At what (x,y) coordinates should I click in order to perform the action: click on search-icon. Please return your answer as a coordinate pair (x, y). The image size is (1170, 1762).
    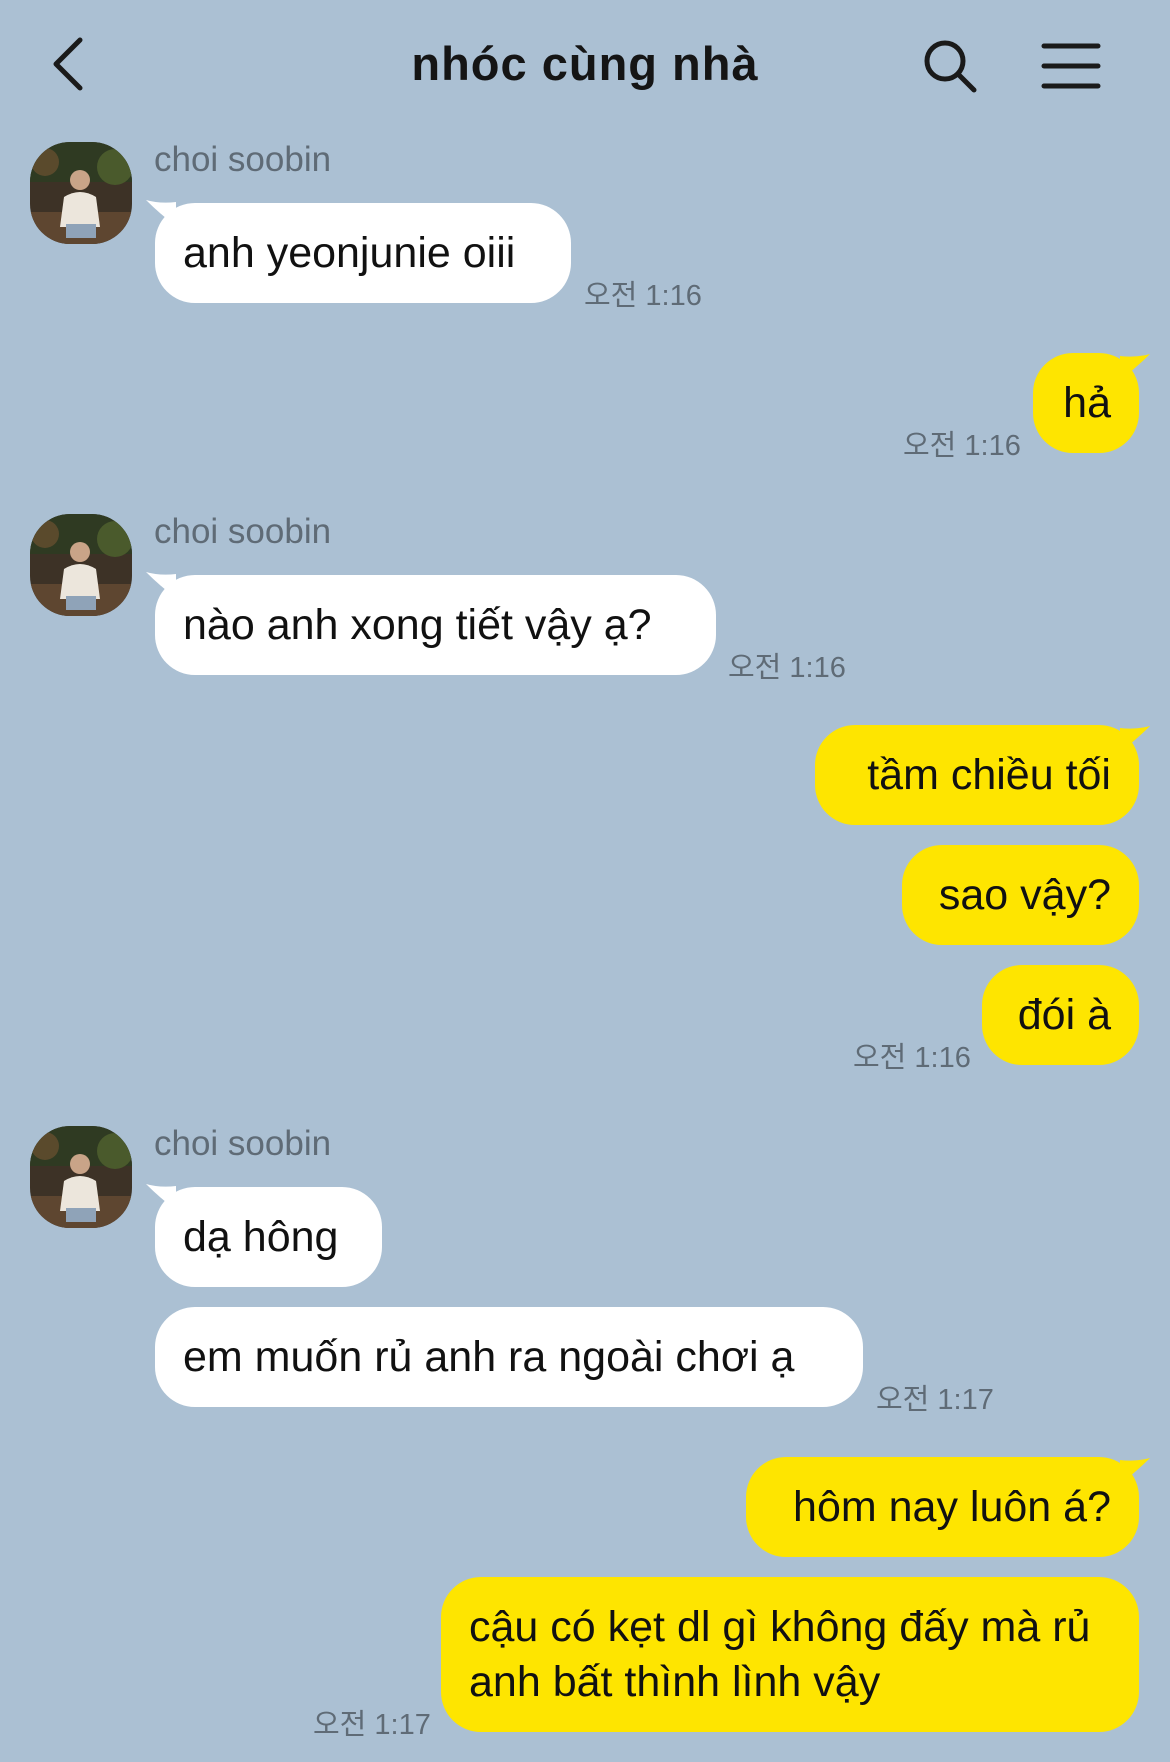
    Looking at the image, I should click on (950, 66).